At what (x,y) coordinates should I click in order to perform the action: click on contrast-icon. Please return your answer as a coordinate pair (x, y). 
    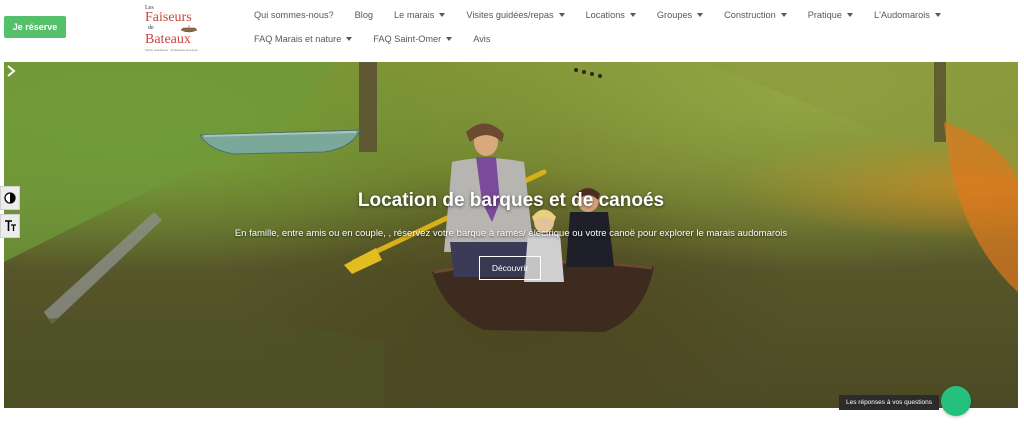
    Looking at the image, I should click on (10, 198).